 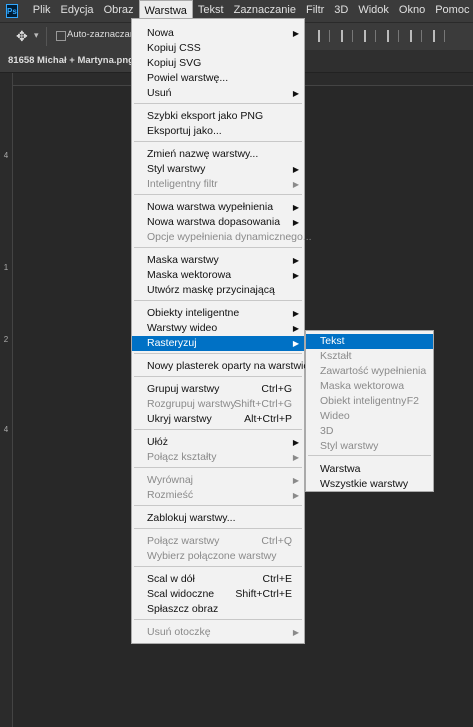 What do you see at coordinates (182, 328) in the screenshot?
I see `menu-item-label: Warstwy wideo` at bounding box center [182, 328].